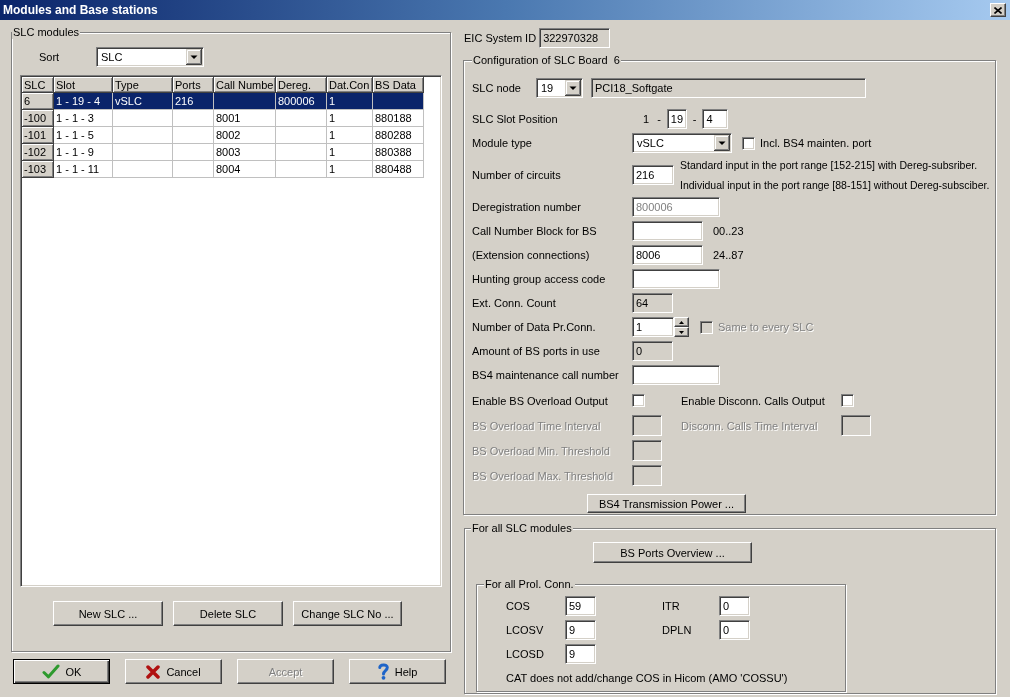 This screenshot has width=1010, height=697. Describe the element at coordinates (350, 85) in the screenshot. I see `column-header: Dat.Con` at that location.